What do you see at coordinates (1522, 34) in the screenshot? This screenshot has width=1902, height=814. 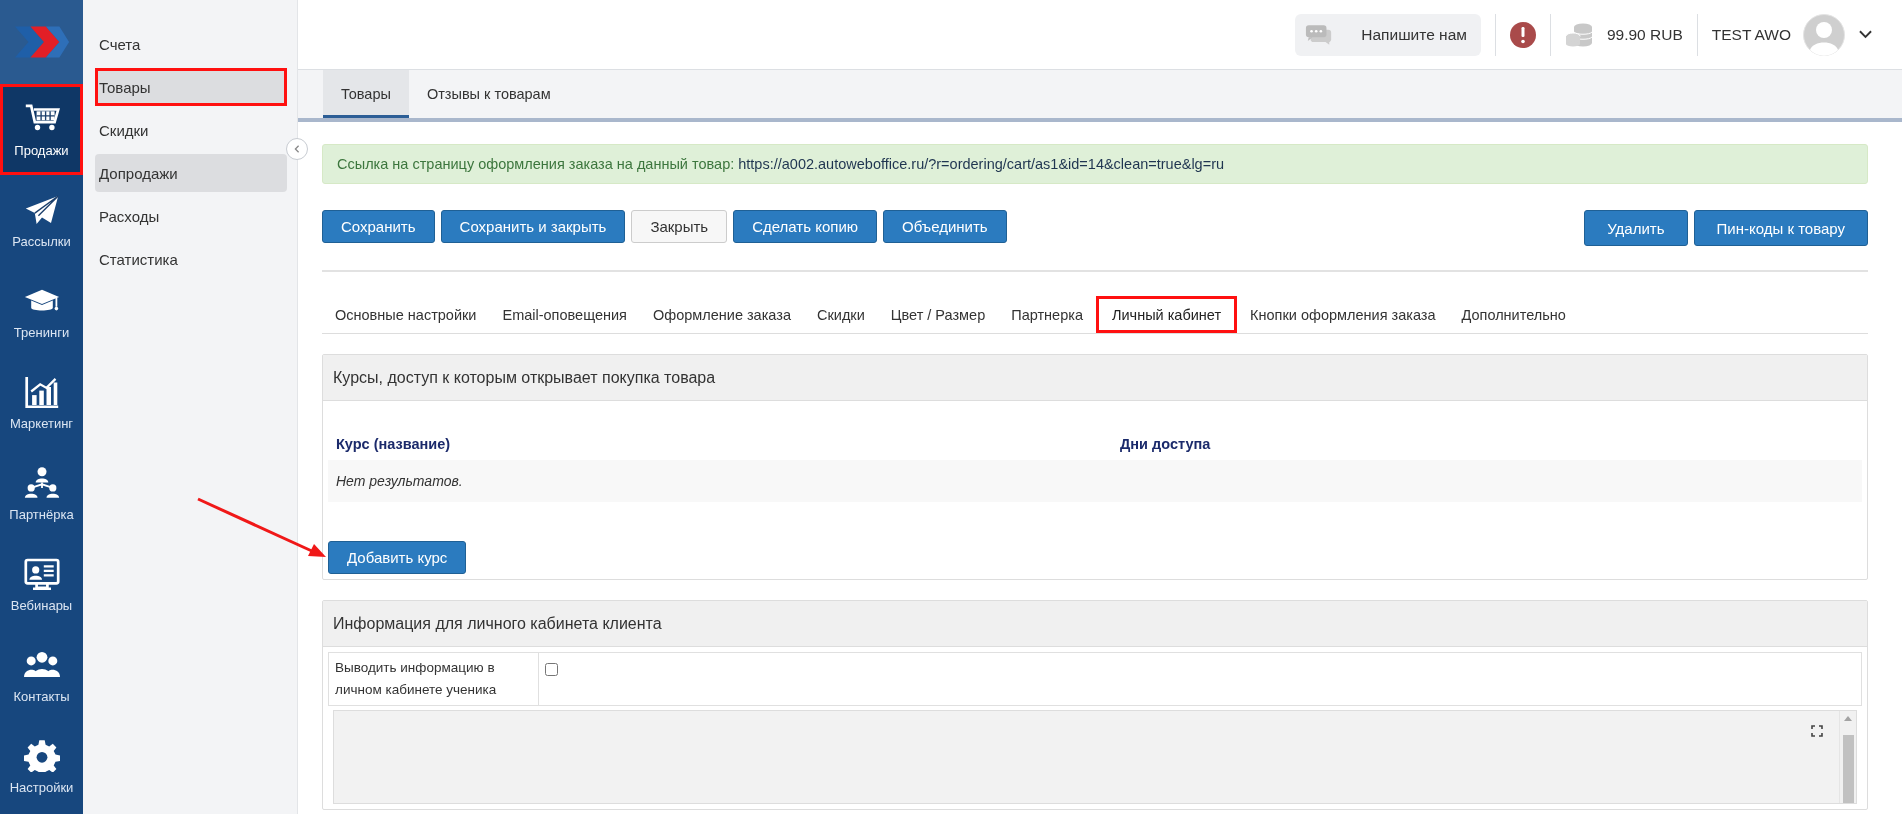 I see `alert-icon` at bounding box center [1522, 34].